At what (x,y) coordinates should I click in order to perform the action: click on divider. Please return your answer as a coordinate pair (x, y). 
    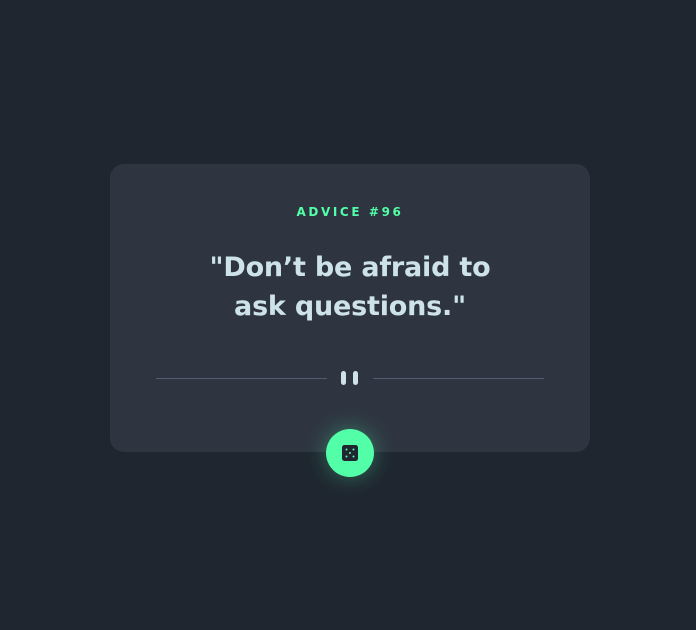
    Looking at the image, I should click on (350, 378).